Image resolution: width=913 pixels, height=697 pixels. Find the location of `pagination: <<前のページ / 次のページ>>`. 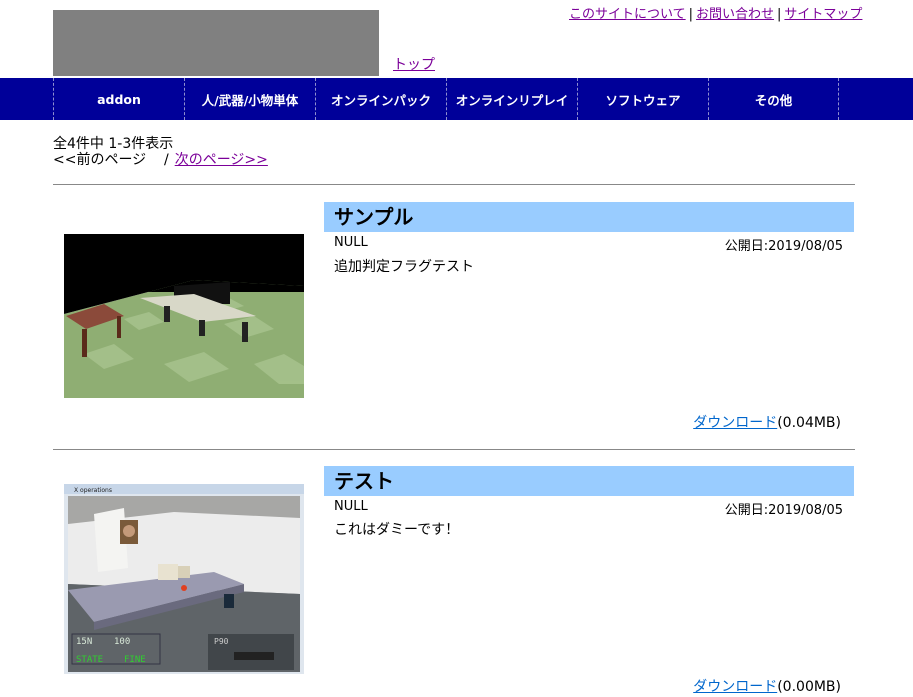

pagination: <<前のページ / 次のページ>> is located at coordinates (160, 160).